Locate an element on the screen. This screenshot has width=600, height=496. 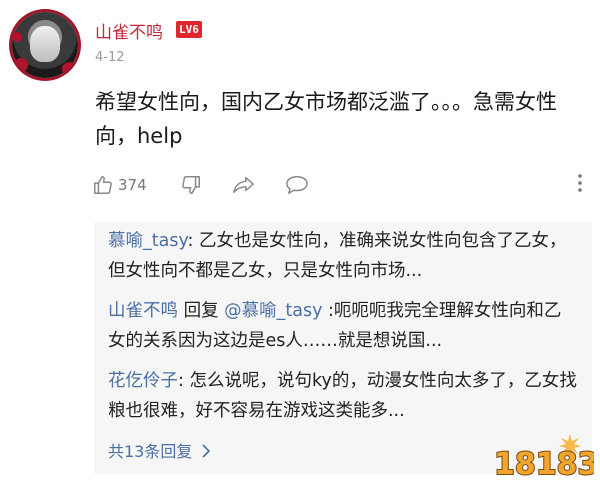
watermark-logo: 18183 is located at coordinates (544, 458).